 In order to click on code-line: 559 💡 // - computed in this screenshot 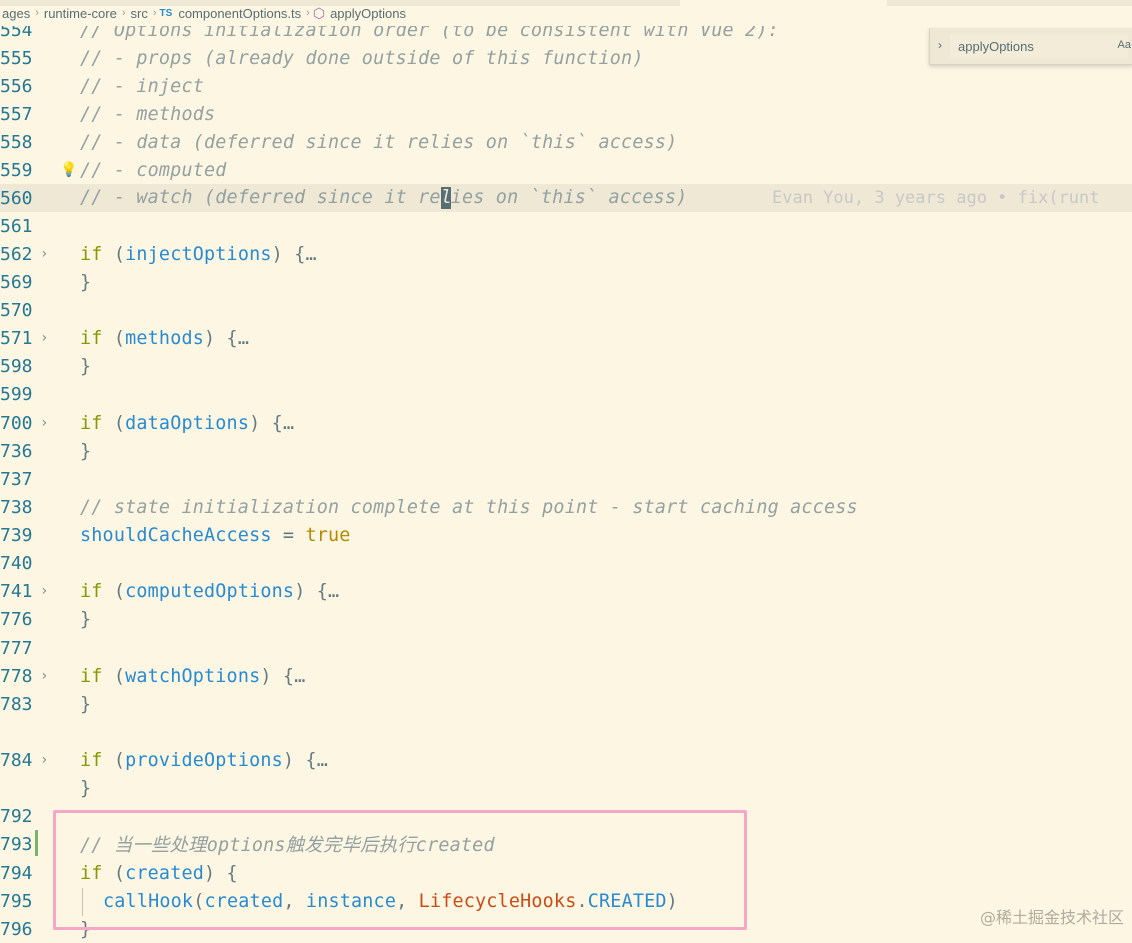, I will do `click(566, 170)`.